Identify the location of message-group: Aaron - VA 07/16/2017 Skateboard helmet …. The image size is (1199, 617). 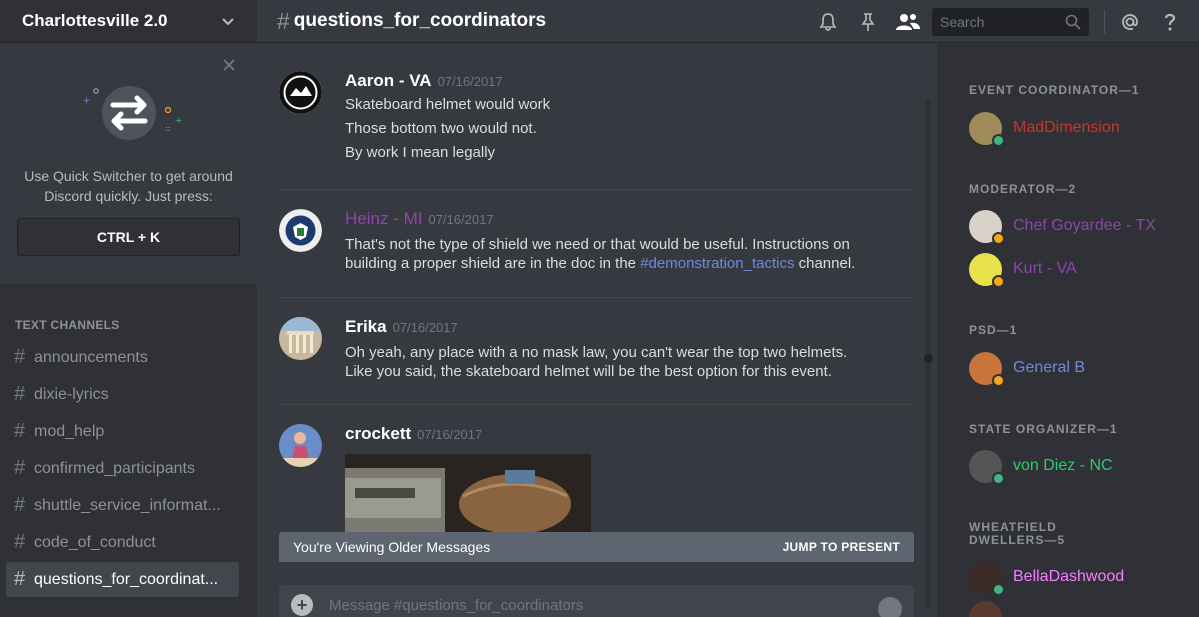
(596, 118).